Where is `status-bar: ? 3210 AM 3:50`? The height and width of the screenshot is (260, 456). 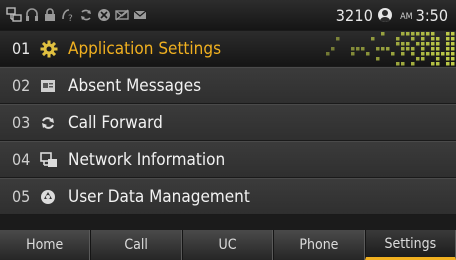
status-bar: ? 3210 AM 3:50 is located at coordinates (228, 15).